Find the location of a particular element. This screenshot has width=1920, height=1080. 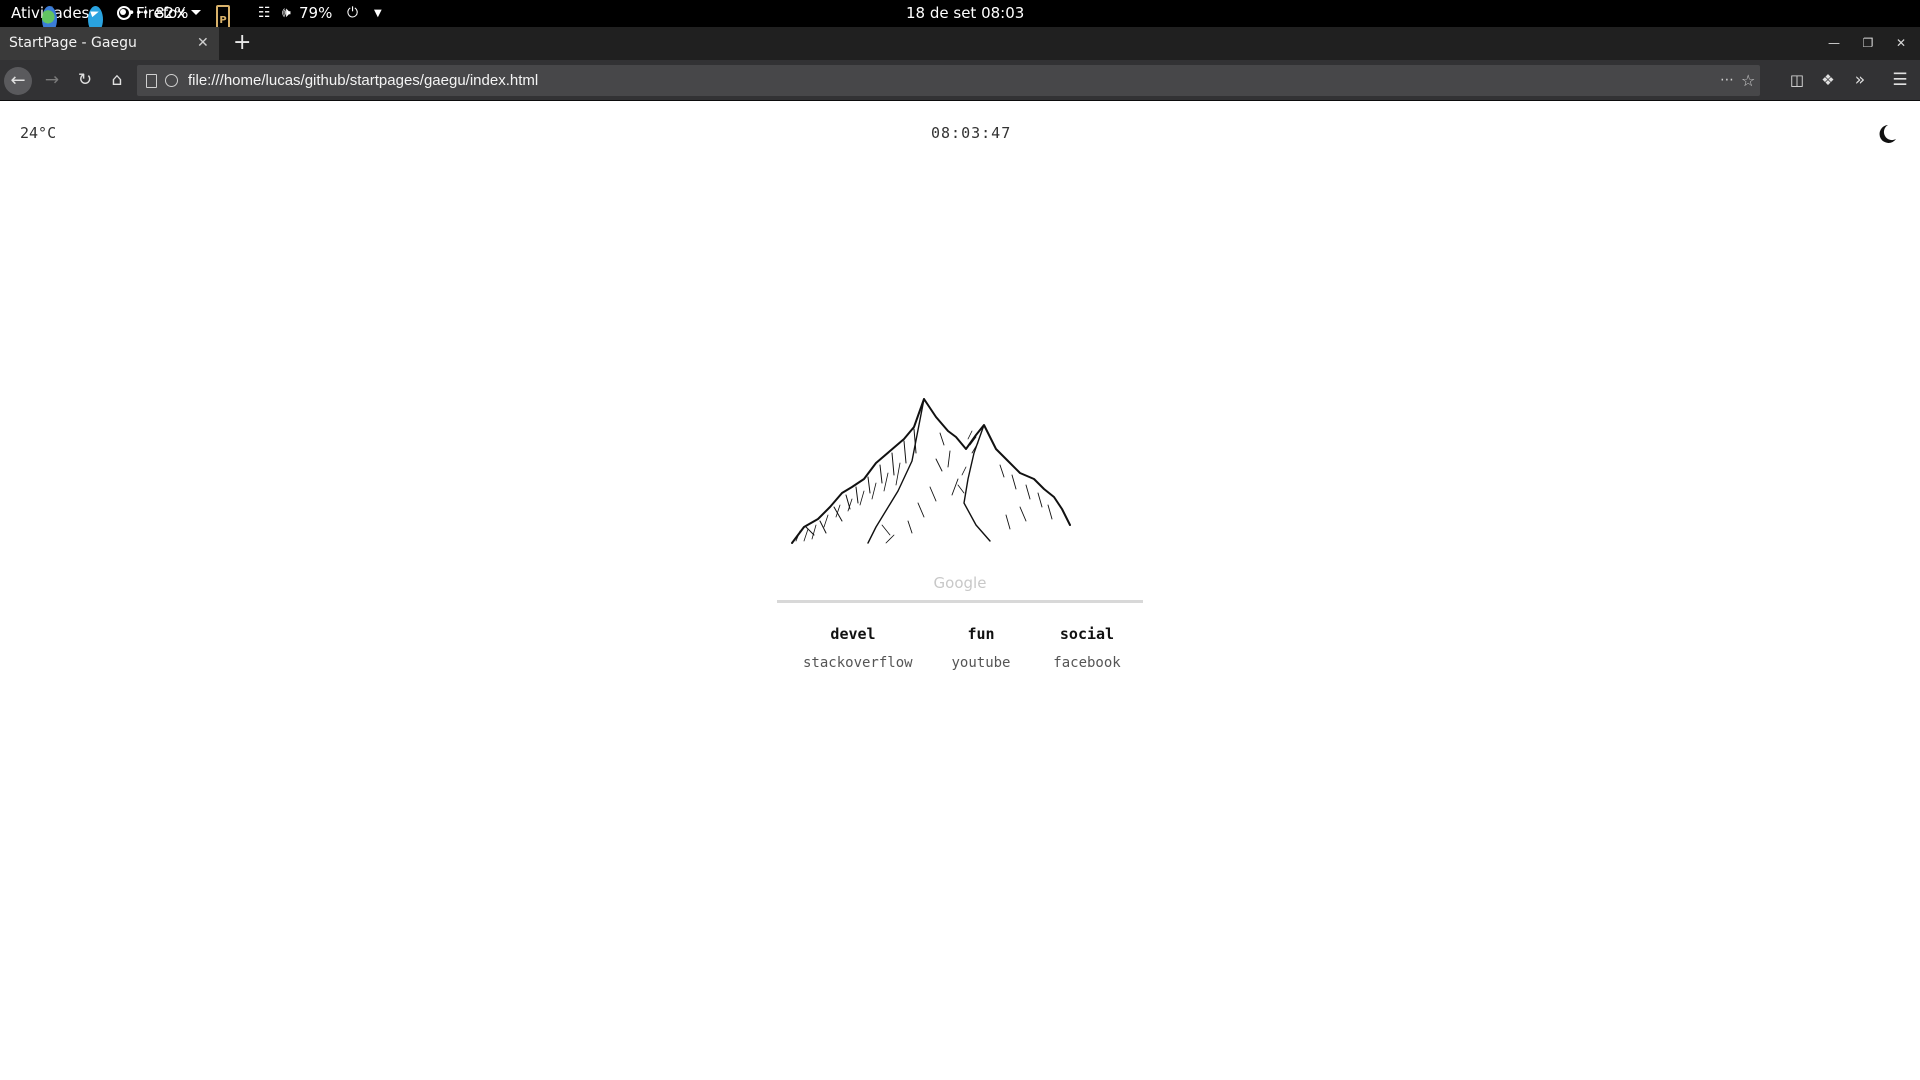

site-info-icon is located at coordinates (171, 80).